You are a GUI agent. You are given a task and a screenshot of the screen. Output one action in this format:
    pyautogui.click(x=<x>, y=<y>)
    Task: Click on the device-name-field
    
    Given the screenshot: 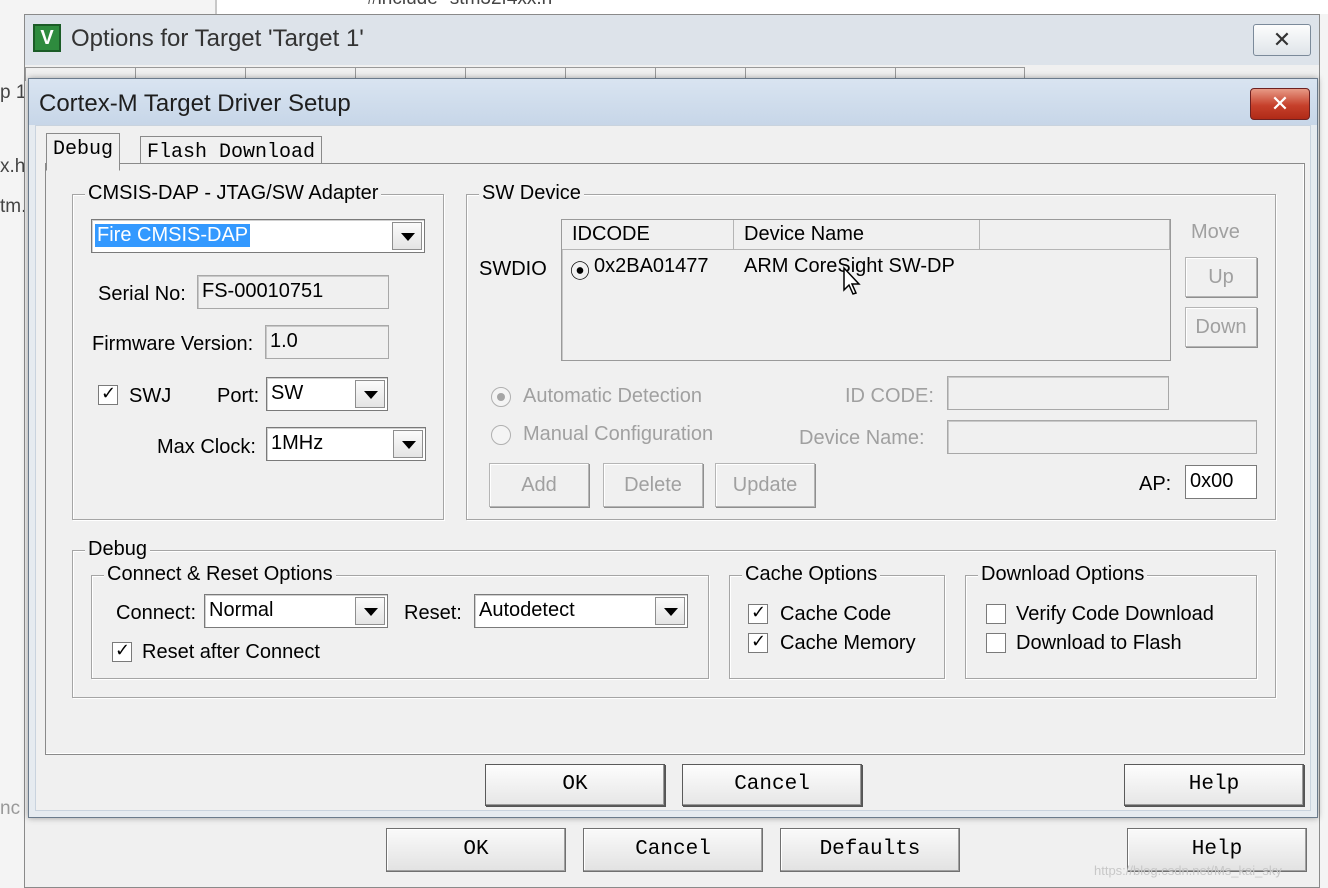 What is the action you would take?
    pyautogui.click(x=1102, y=437)
    